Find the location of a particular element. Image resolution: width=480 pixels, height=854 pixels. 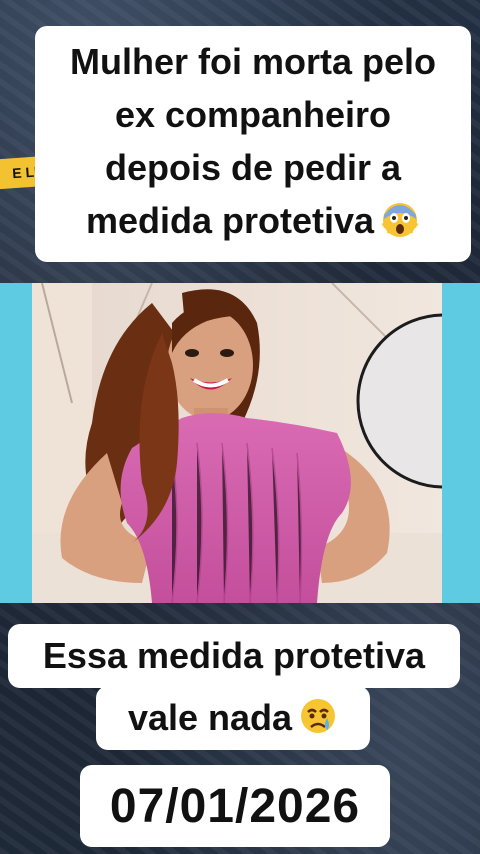

caption-box-line-1: Essa medida protetiva is located at coordinates (234, 656).